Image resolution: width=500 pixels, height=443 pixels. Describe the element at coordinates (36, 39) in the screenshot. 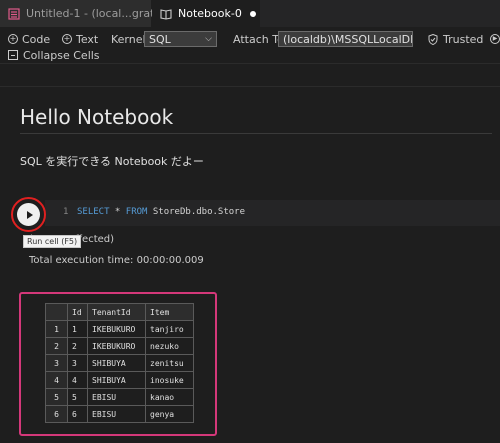

I see `add-code-label: Code` at that location.